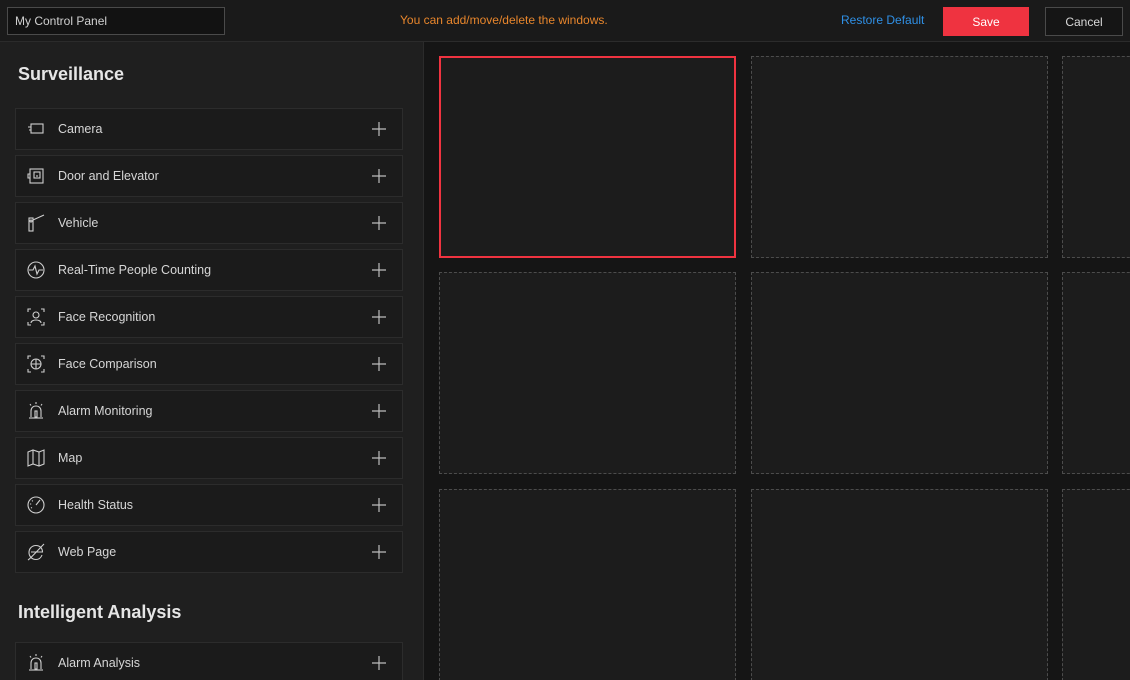  Describe the element at coordinates (209, 552) in the screenshot. I see `widget-item-web-page: Web Page` at that location.